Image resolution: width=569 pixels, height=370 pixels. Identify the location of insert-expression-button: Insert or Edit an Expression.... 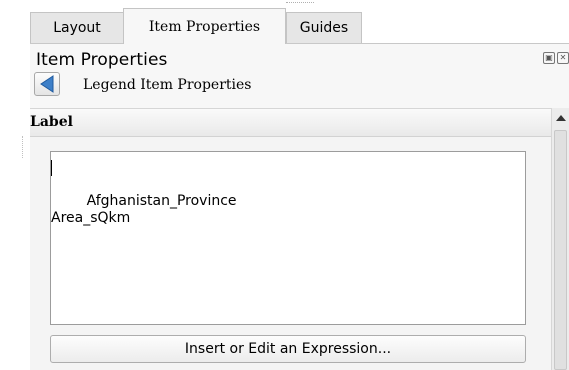
(288, 349).